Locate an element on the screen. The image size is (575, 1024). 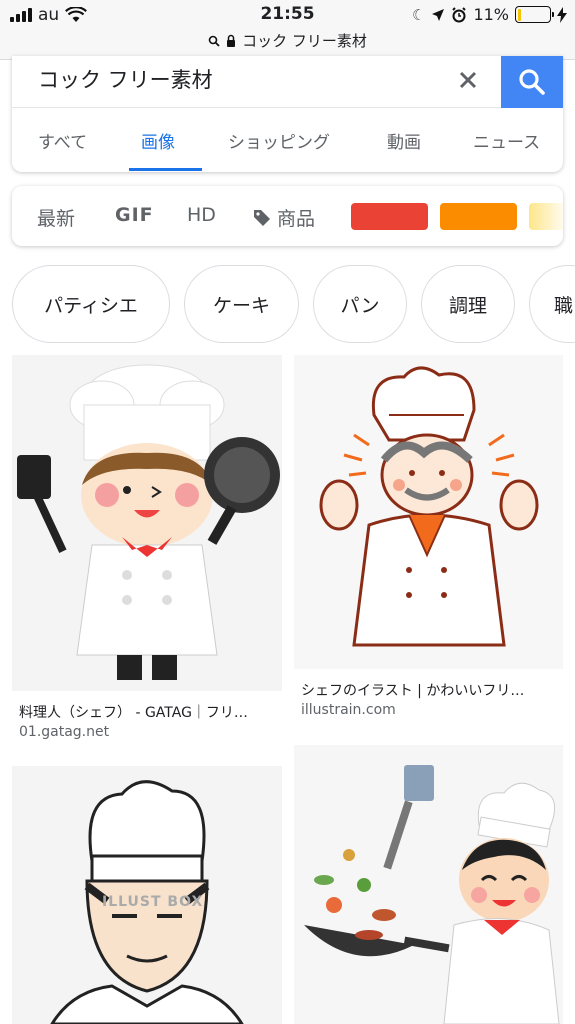
search-input: コック フリー素材 is located at coordinates (125, 79).